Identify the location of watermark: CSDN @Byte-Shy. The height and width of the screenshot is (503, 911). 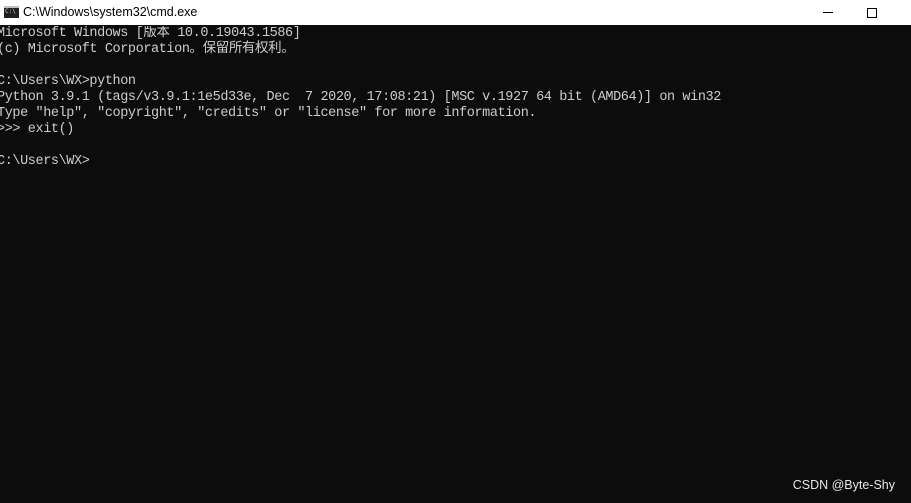
(843, 485).